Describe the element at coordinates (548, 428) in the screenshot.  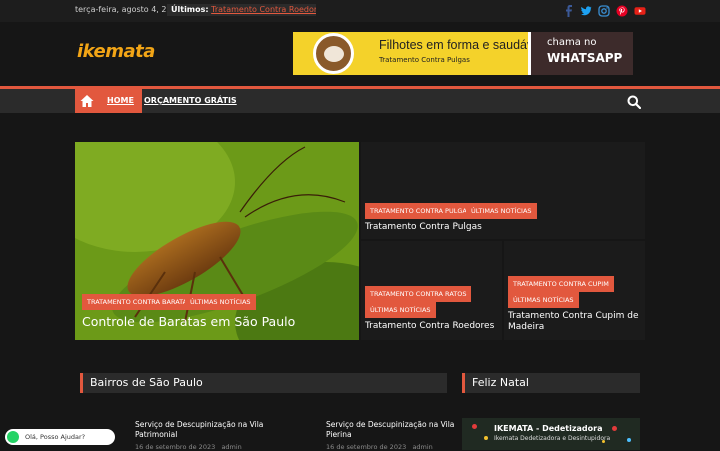
I see `xmas-title: IKEMATA - Dedetizadora` at that location.